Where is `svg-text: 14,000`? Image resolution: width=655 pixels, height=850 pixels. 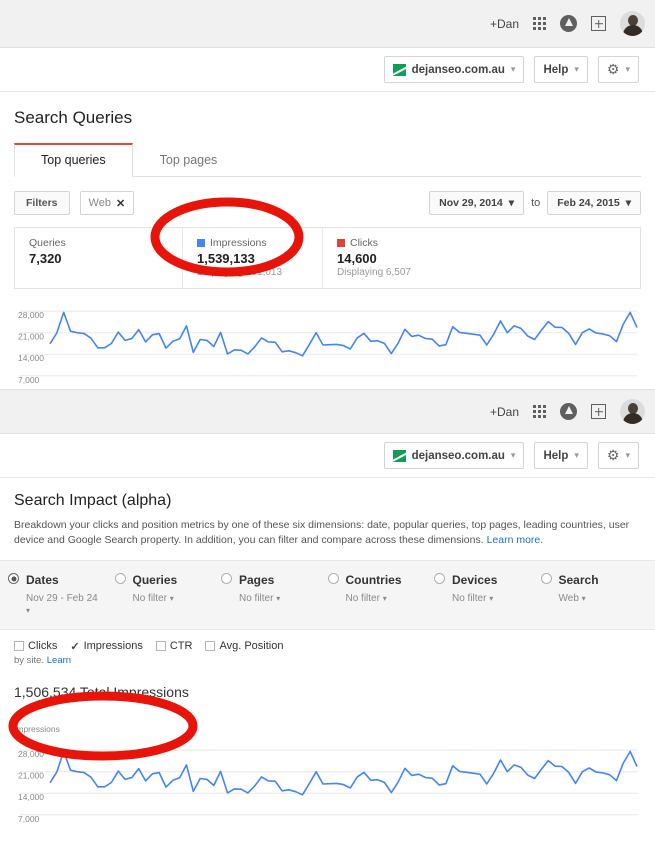 svg-text: 14,000 is located at coordinates (31, 797).